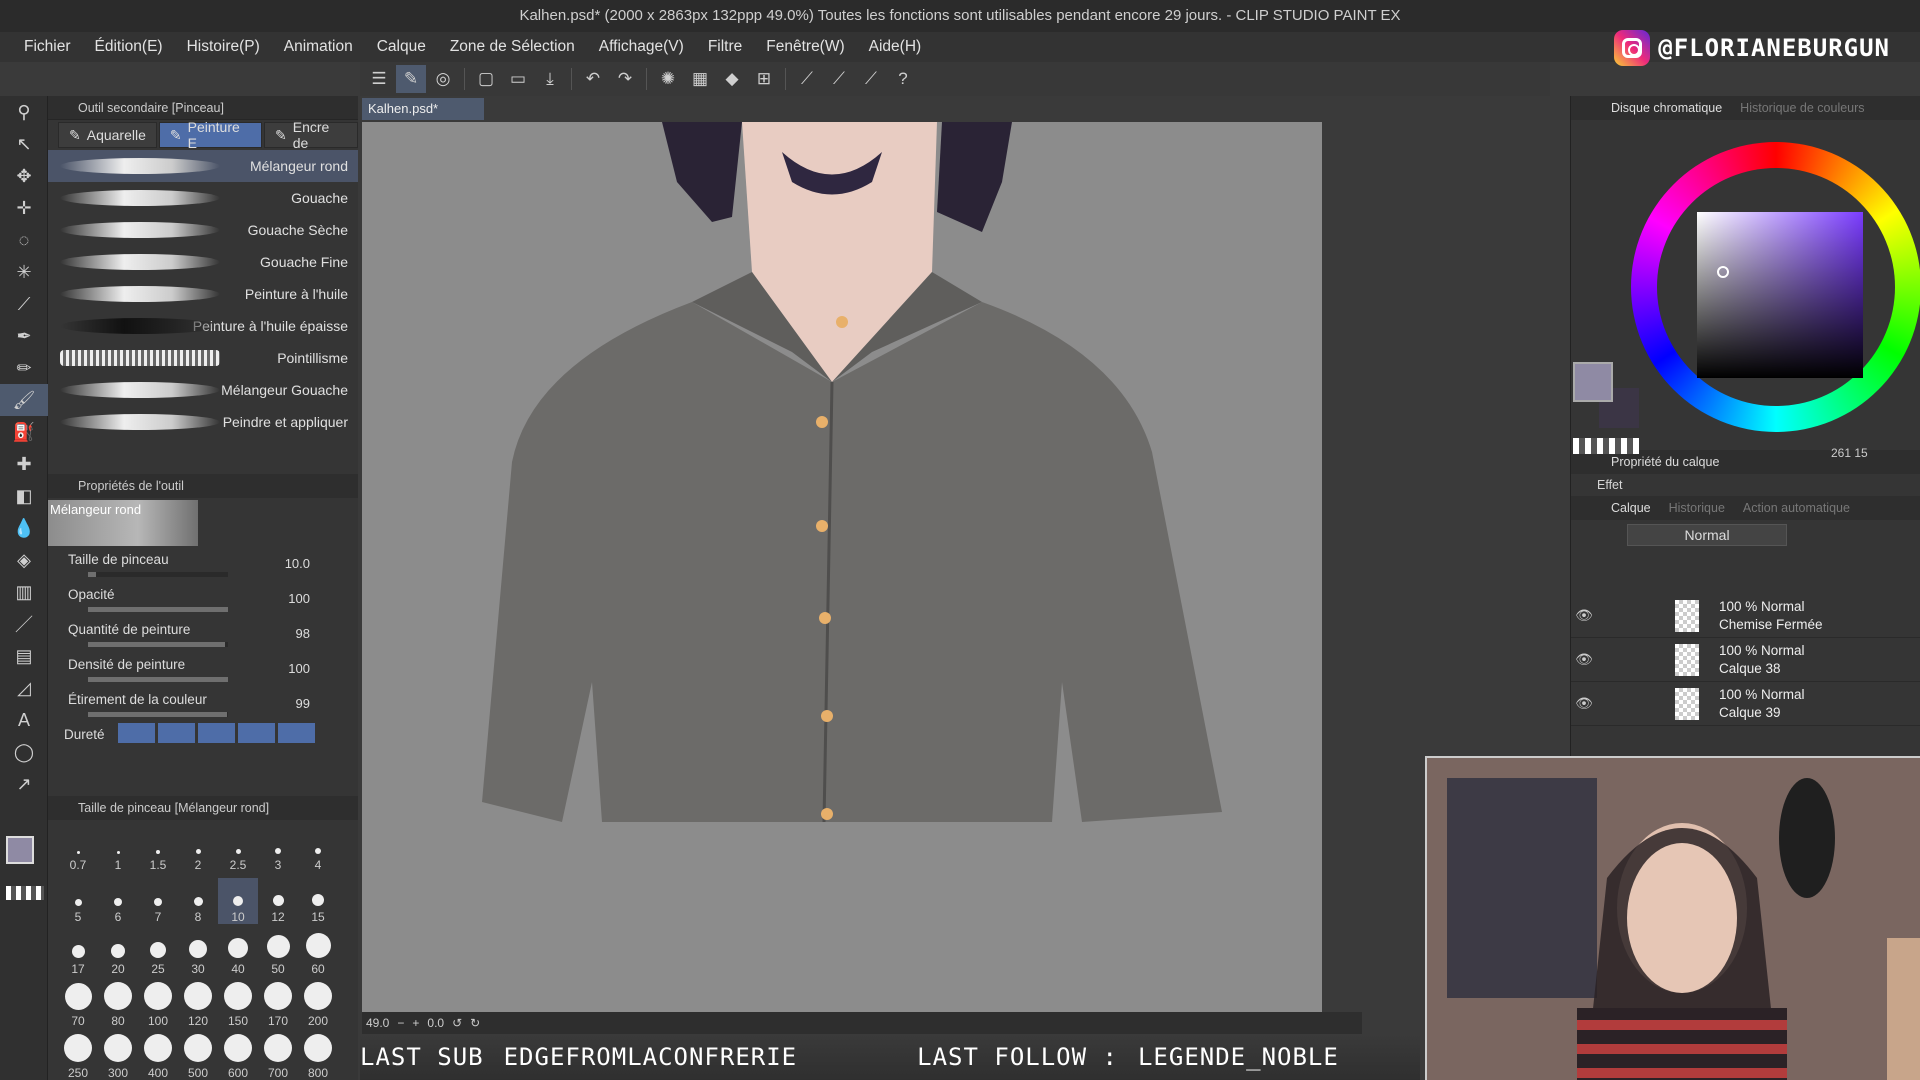 This screenshot has height=1080, width=1920. What do you see at coordinates (24, 240) in the screenshot?
I see `lasso-icon: ◌` at bounding box center [24, 240].